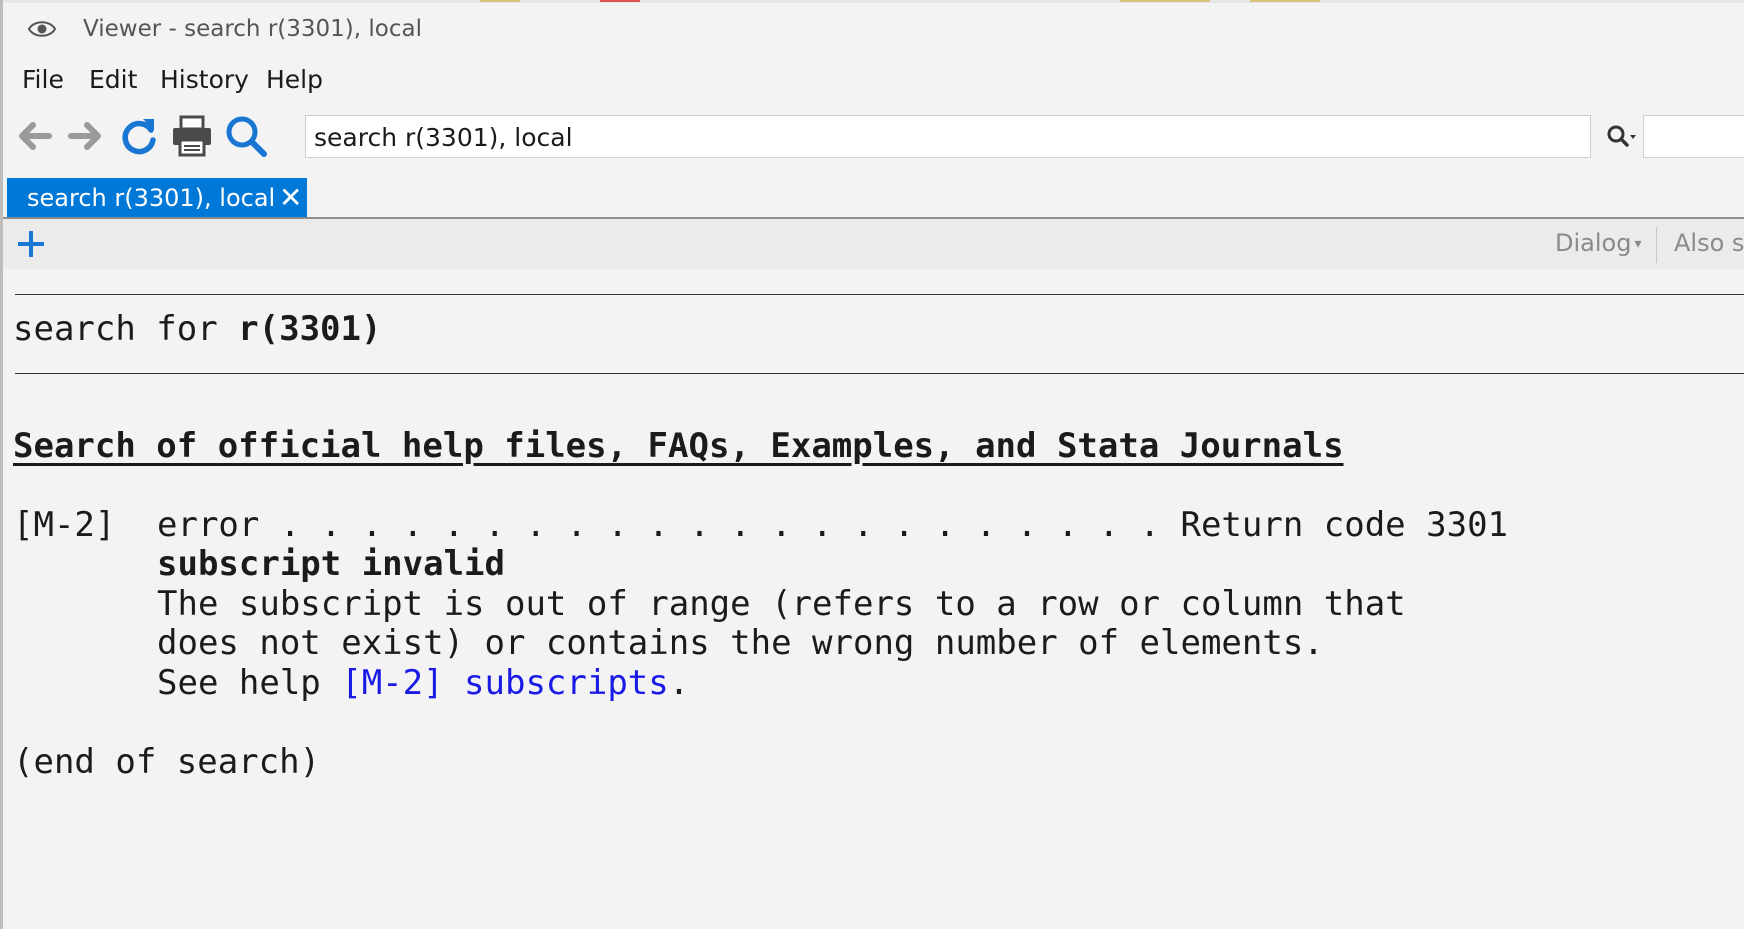 Image resolution: width=1744 pixels, height=929 pixels. Describe the element at coordinates (42, 29) in the screenshot. I see `eye-icon` at that location.